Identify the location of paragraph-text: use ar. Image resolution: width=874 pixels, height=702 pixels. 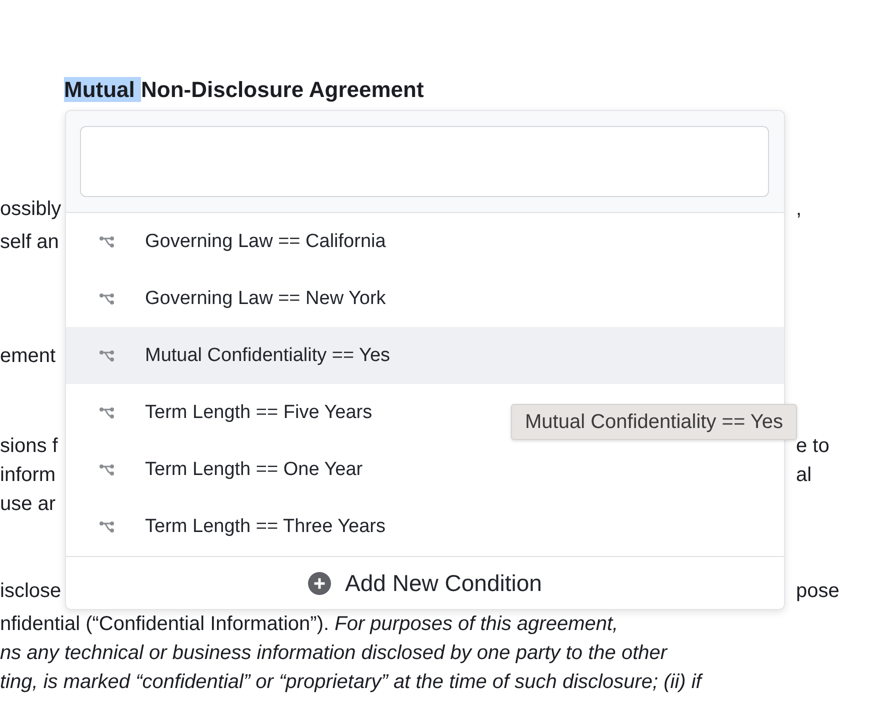
(28, 504).